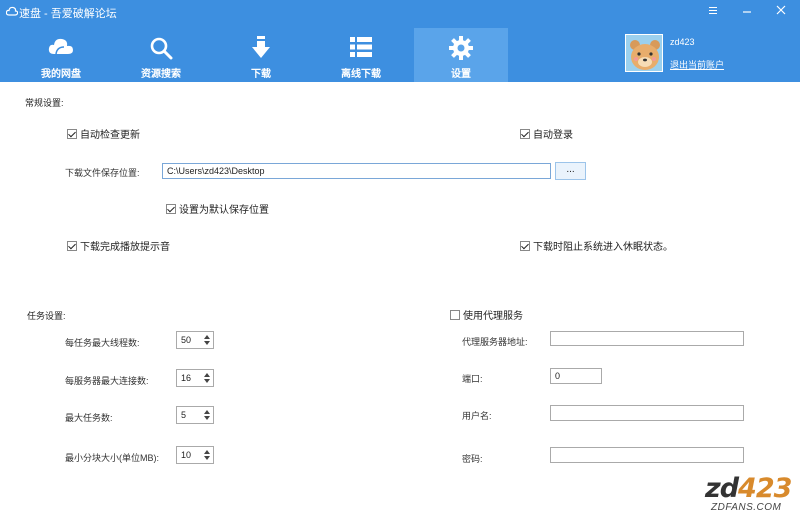 The width and height of the screenshot is (800, 516). I want to click on nav-my-disk: 我的网盘, so click(61, 55).